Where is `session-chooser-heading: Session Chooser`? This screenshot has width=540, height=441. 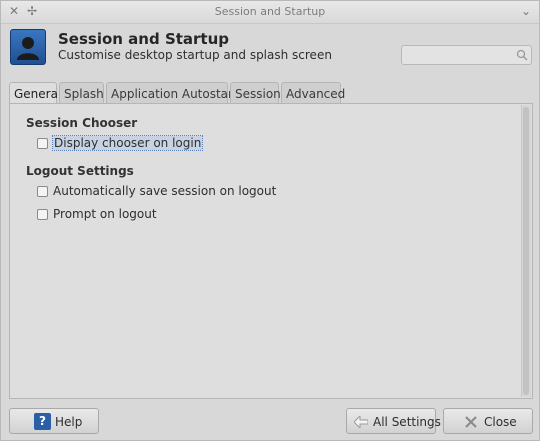 session-chooser-heading: Session Chooser is located at coordinates (82, 123).